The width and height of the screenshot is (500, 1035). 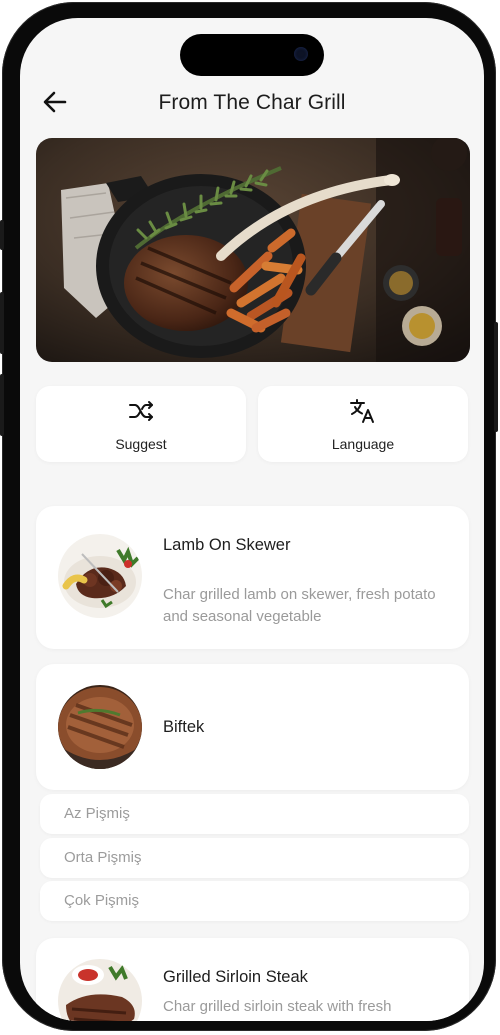 I want to click on suggest-button: Suggest, so click(x=141, y=424).